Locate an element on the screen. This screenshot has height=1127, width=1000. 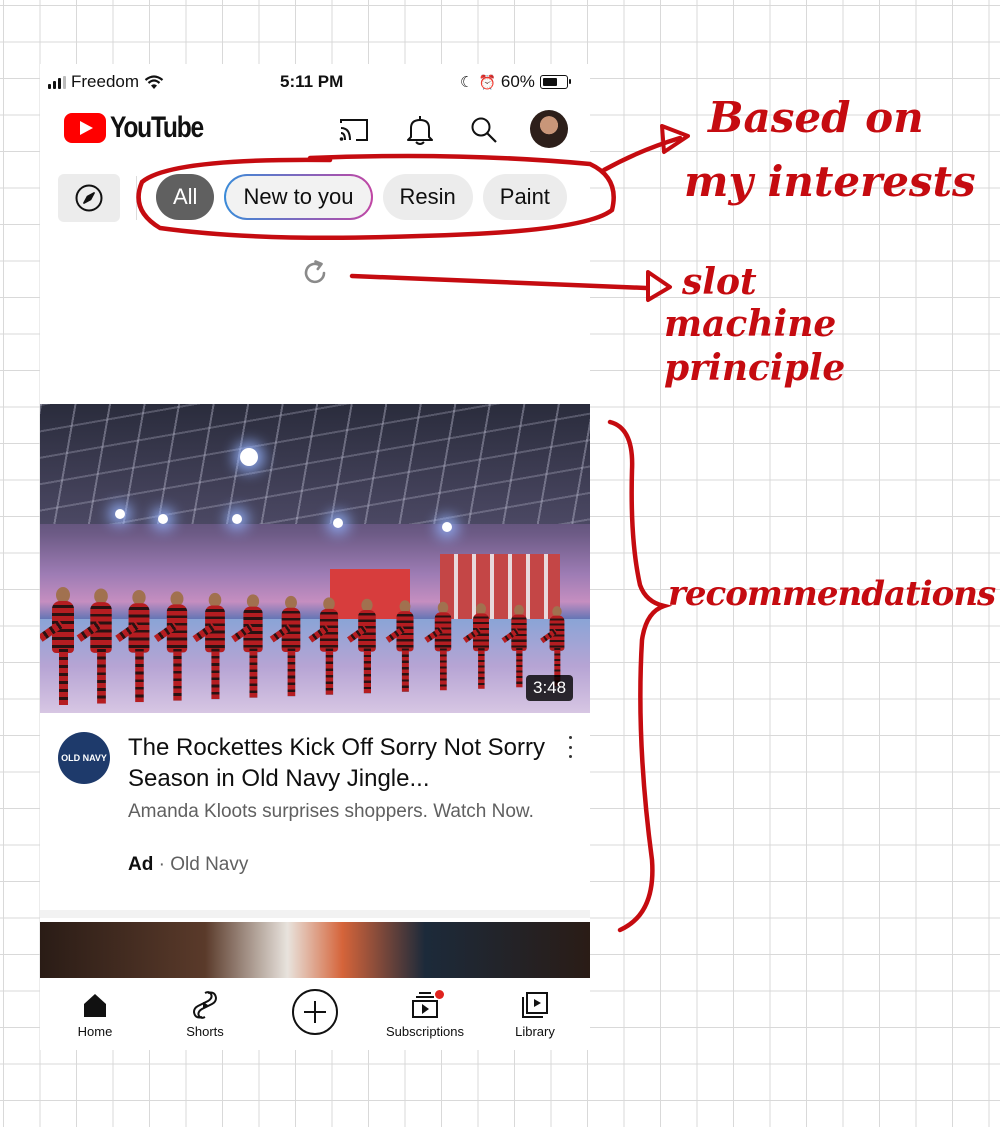
nav-library: Library is located at coordinates (535, 1014).